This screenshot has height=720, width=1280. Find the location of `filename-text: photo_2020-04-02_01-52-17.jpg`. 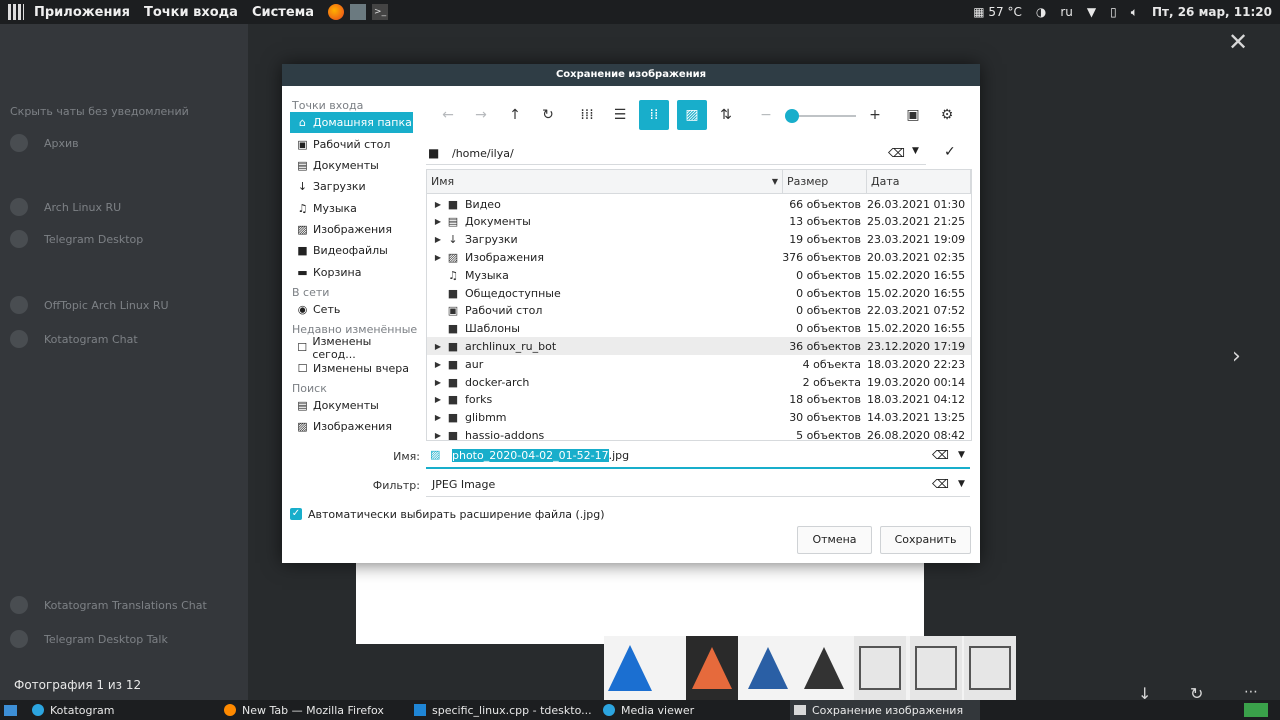

filename-text: photo_2020-04-02_01-52-17.jpg is located at coordinates (540, 455).